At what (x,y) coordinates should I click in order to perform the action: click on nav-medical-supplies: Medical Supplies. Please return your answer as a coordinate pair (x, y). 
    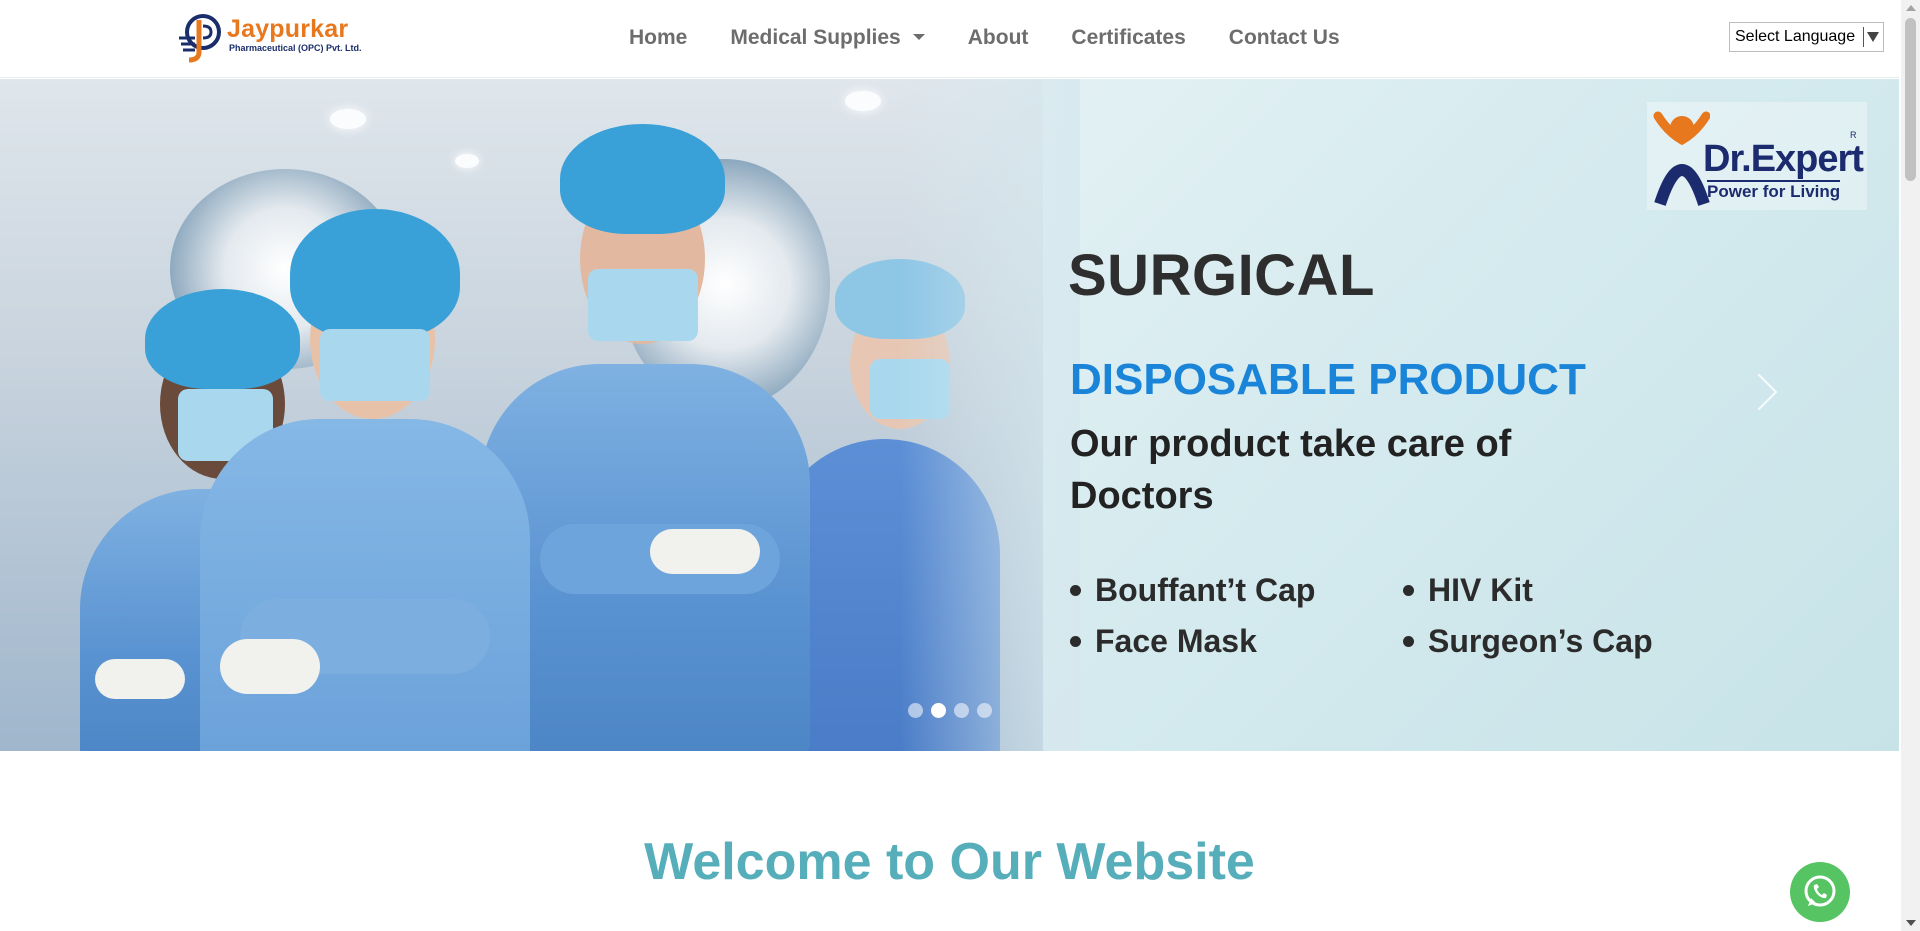
    Looking at the image, I should click on (827, 38).